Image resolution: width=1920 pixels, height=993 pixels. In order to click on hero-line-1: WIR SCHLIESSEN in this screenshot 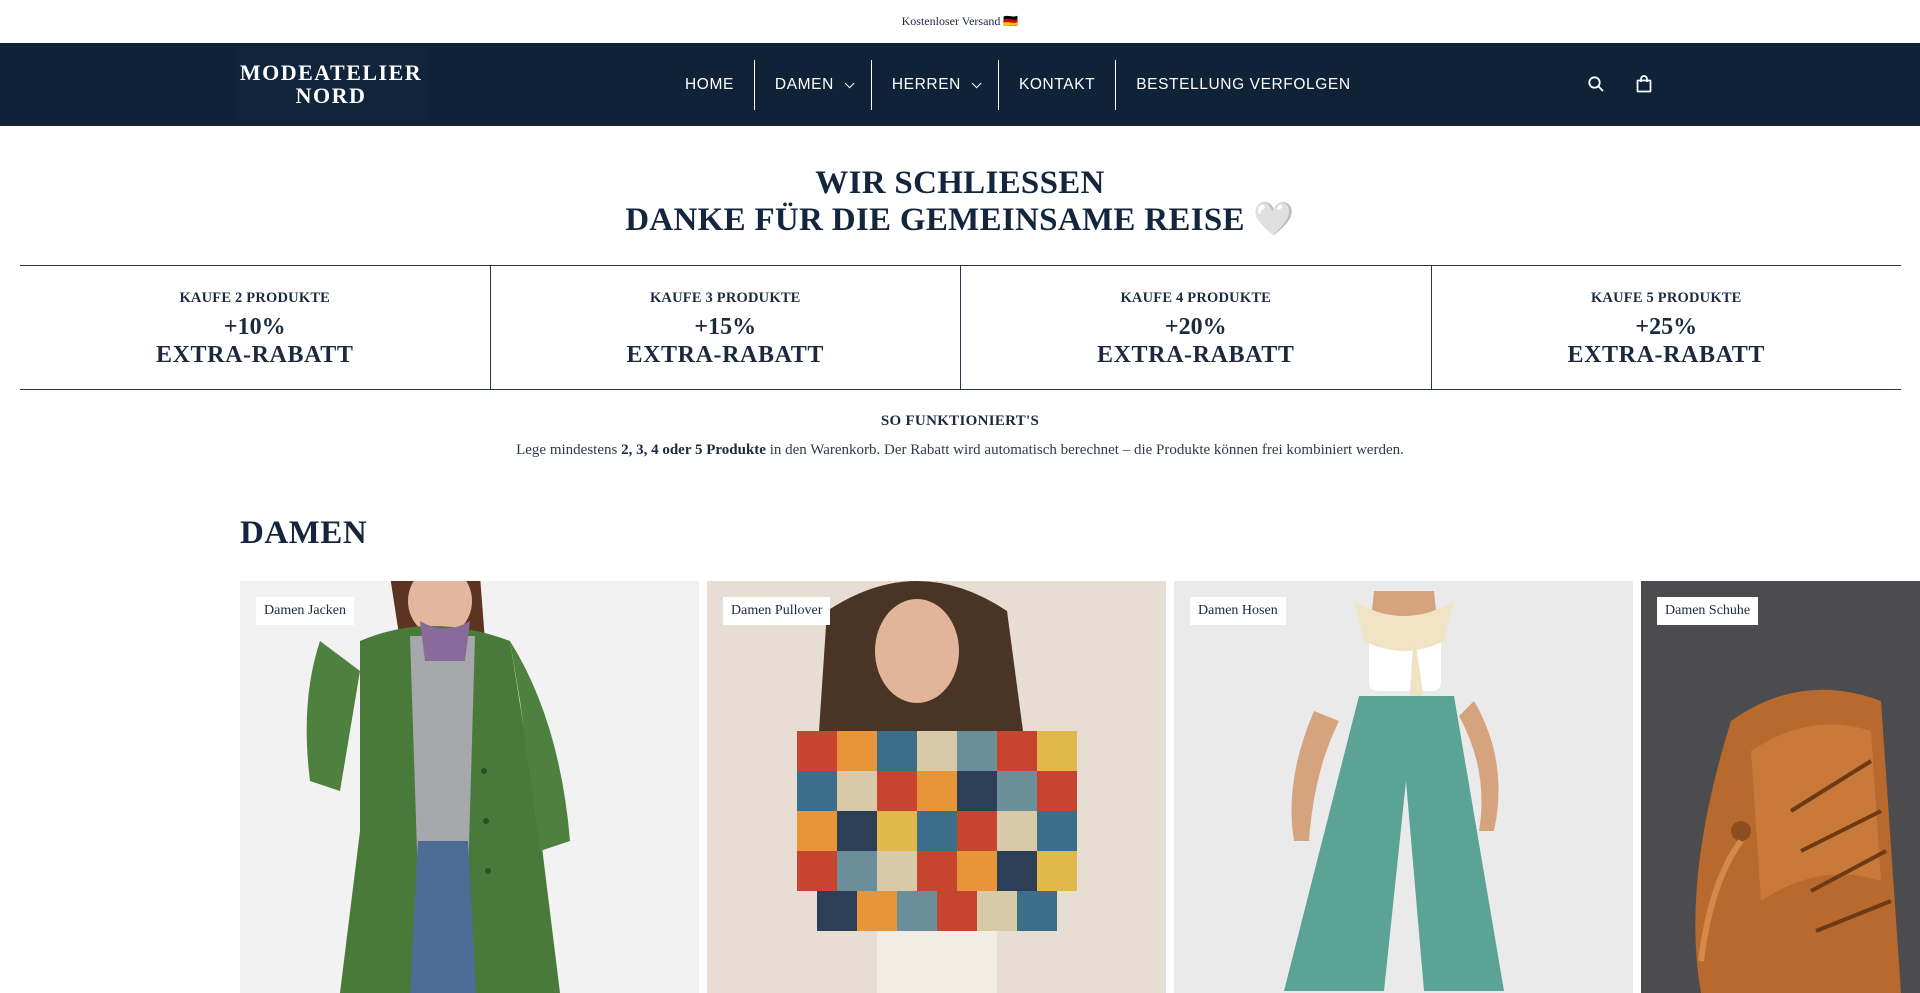, I will do `click(960, 183)`.